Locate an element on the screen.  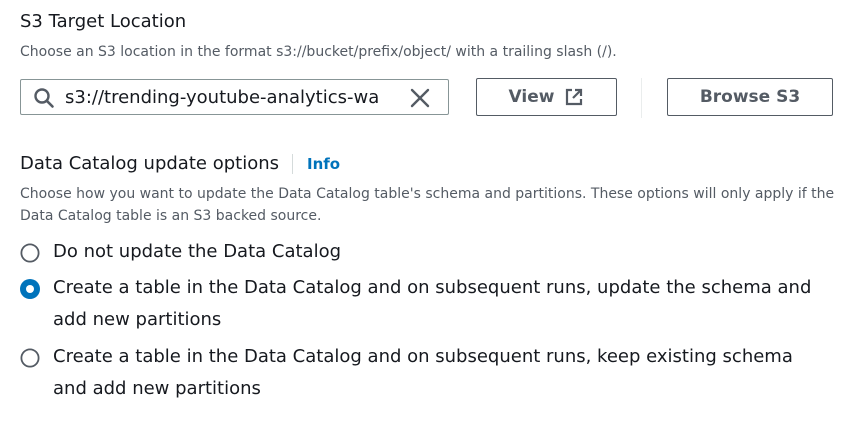
s3-target-title: S3 Target Location is located at coordinates (103, 21).